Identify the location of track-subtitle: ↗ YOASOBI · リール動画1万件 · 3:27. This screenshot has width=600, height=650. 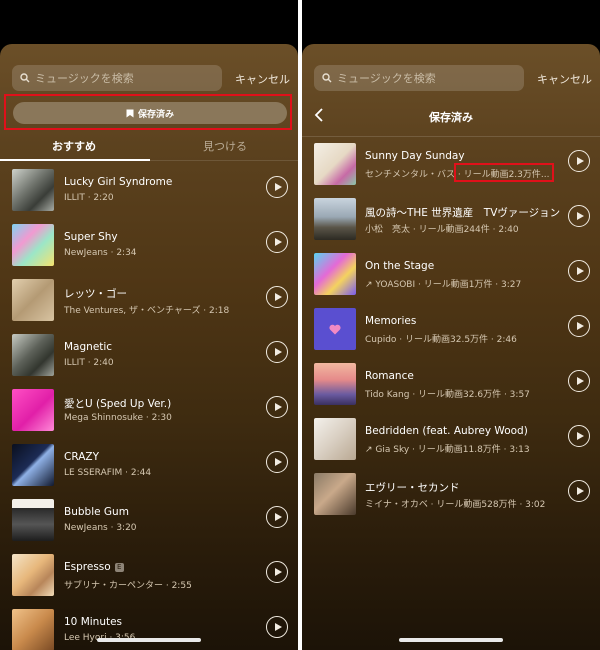
(443, 285).